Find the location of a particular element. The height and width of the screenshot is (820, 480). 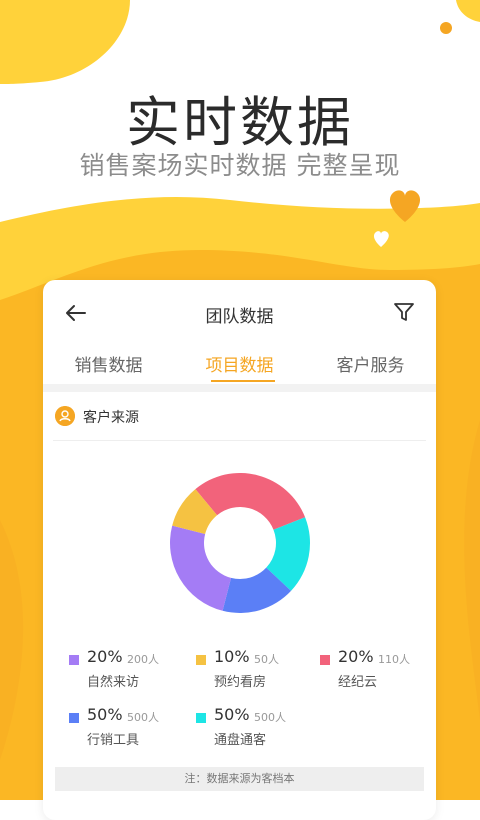

legend-count: 110人 is located at coordinates (394, 659).